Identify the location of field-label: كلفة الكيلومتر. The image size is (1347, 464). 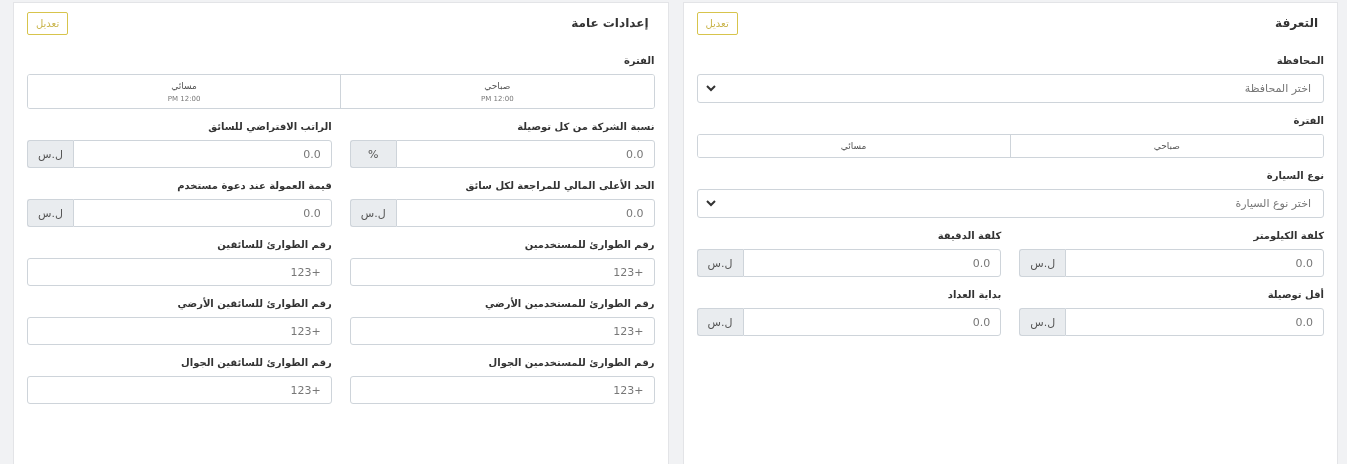
(1288, 235).